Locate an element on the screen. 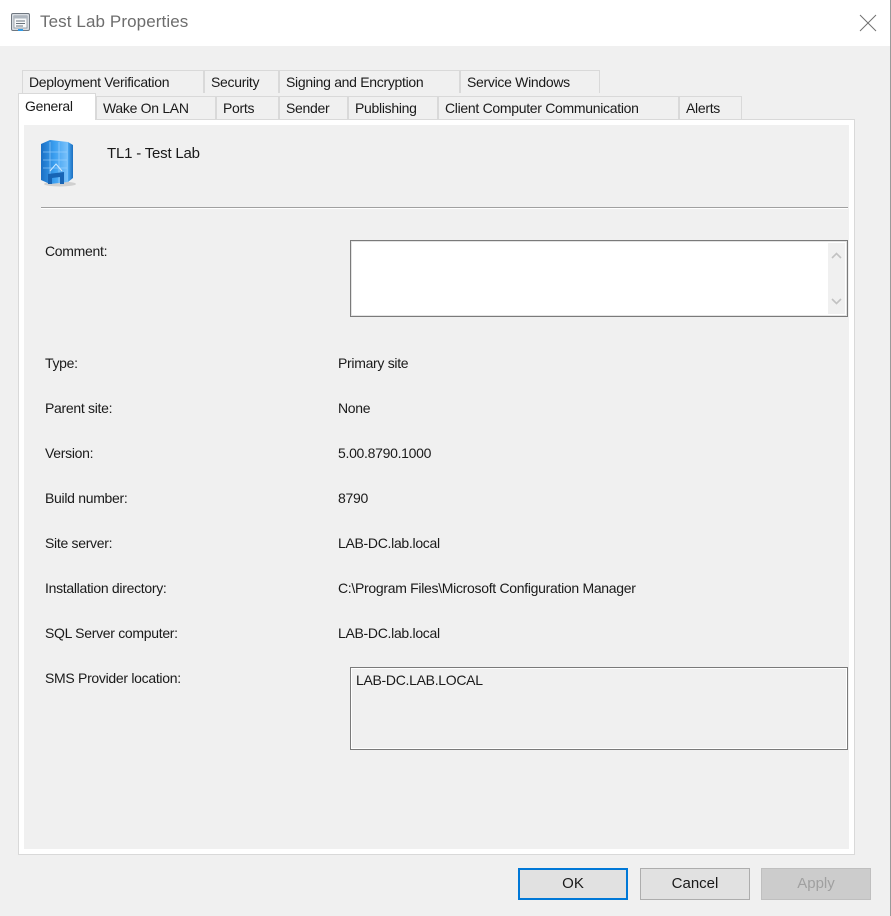 The image size is (891, 916). version-value: 5.00.8790.1000 is located at coordinates (385, 453).